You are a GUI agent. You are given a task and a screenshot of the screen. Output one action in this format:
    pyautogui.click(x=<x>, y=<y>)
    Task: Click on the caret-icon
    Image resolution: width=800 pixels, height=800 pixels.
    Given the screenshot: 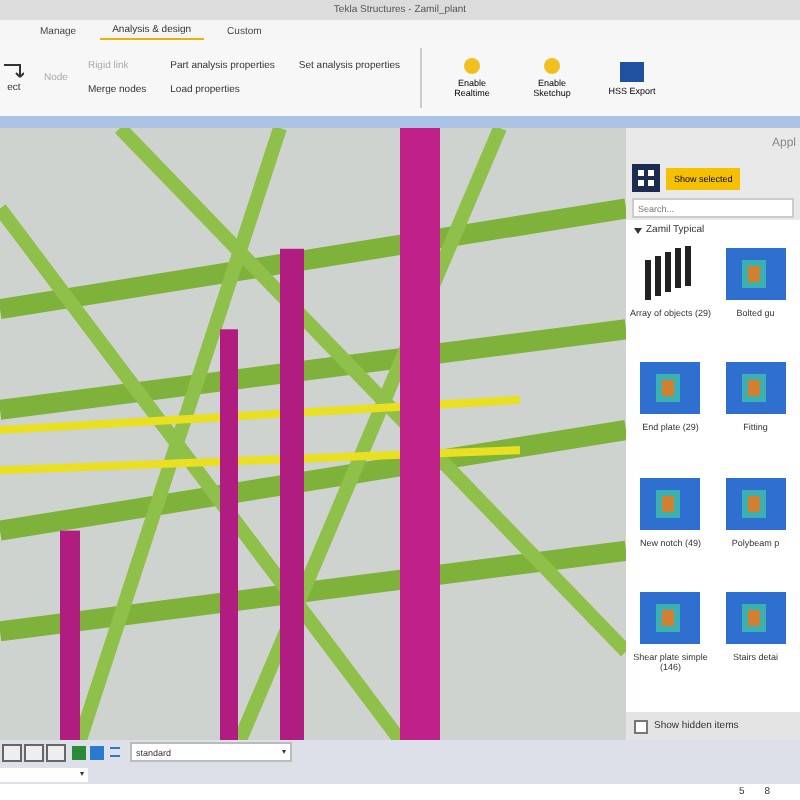 What is the action you would take?
    pyautogui.click(x=638, y=230)
    